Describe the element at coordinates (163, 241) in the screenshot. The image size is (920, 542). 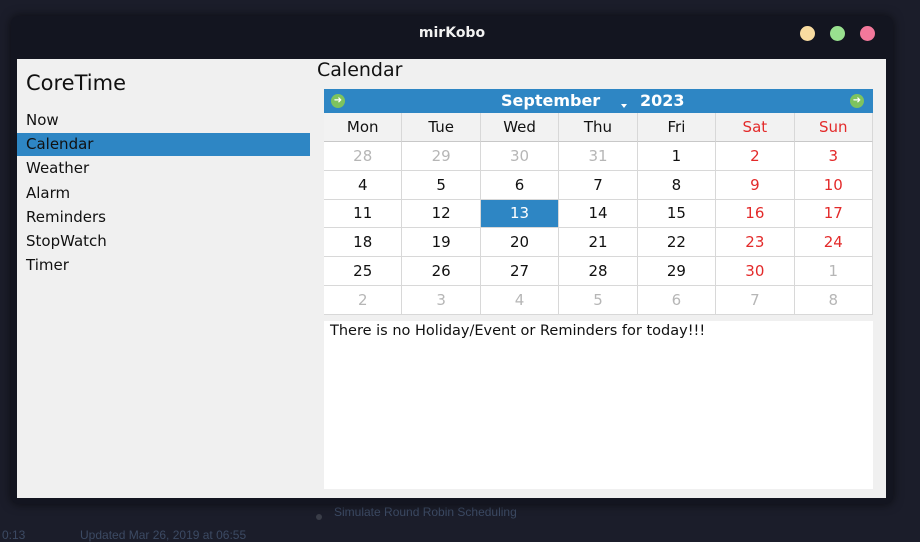
I see `sidebar-item-stopwatch: StopWatch` at that location.